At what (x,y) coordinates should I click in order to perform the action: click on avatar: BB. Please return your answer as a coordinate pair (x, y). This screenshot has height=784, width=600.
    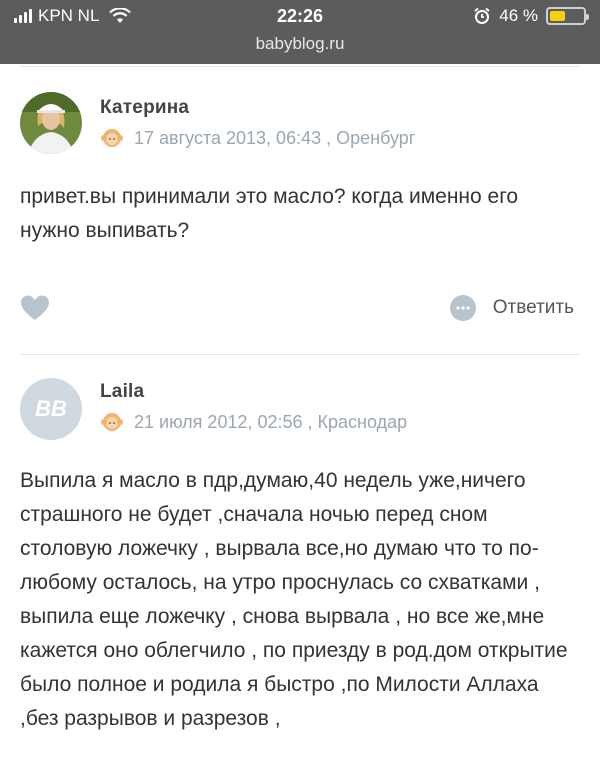
    Looking at the image, I should click on (51, 409).